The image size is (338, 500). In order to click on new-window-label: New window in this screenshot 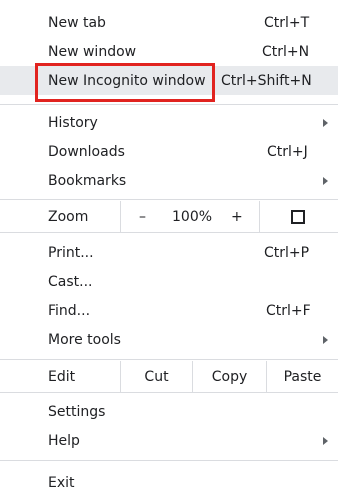, I will do `click(92, 51)`.